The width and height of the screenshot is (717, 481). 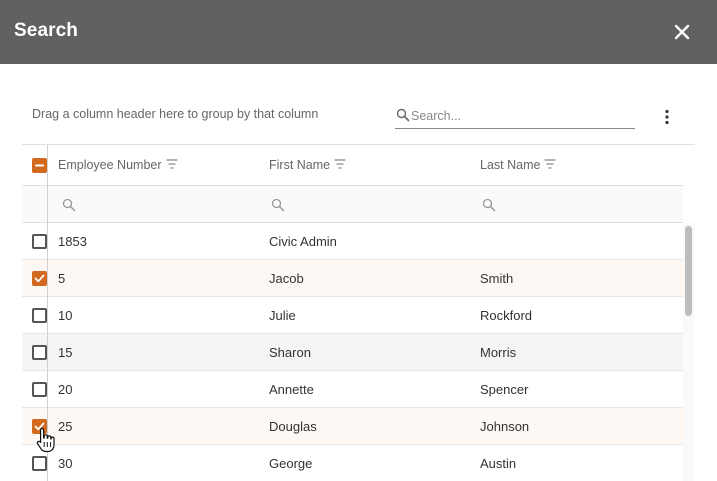 What do you see at coordinates (46, 30) in the screenshot?
I see `dialog-title: Search` at bounding box center [46, 30].